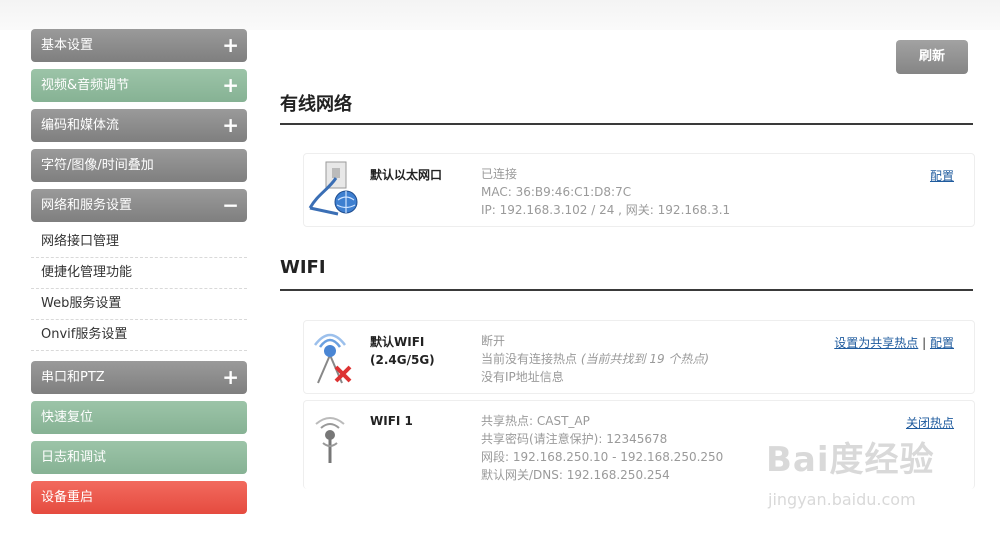 This screenshot has height=536, width=1000. I want to click on close-hotspot-link: 关闭热点, so click(930, 423).